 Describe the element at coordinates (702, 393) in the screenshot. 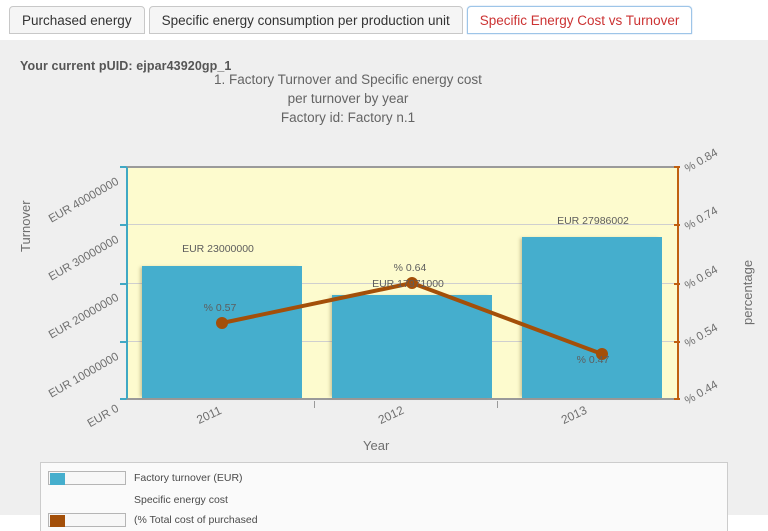

I see `y2-axis-tick-label-044: % 0.44` at that location.